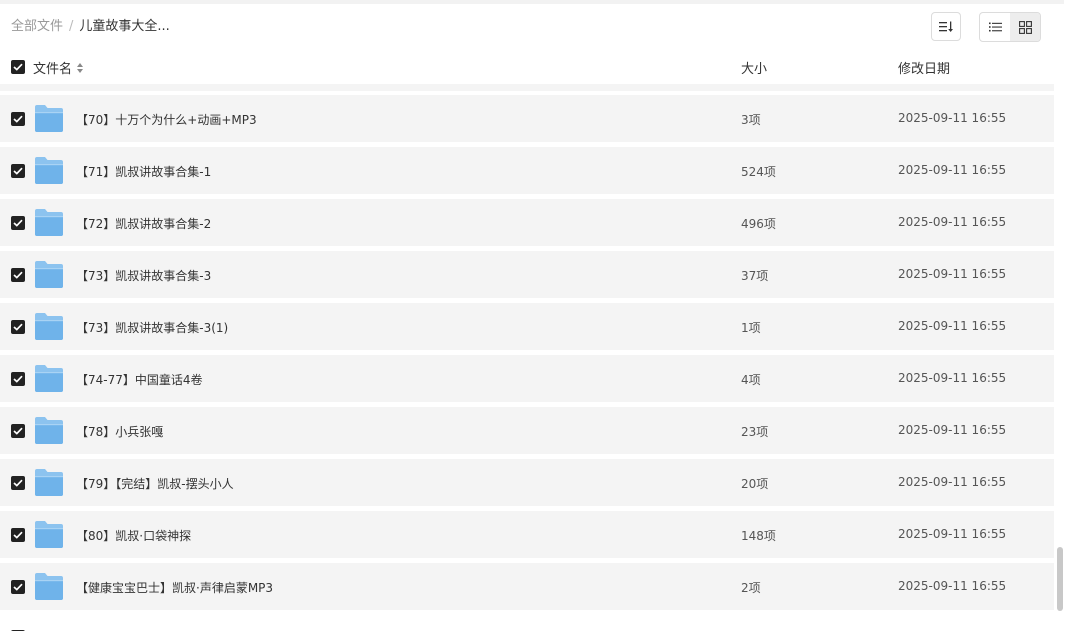 The width and height of the screenshot is (1078, 631). What do you see at coordinates (133, 535) in the screenshot?
I see `file-name: 【80】凯叔·口袋神探` at bounding box center [133, 535].